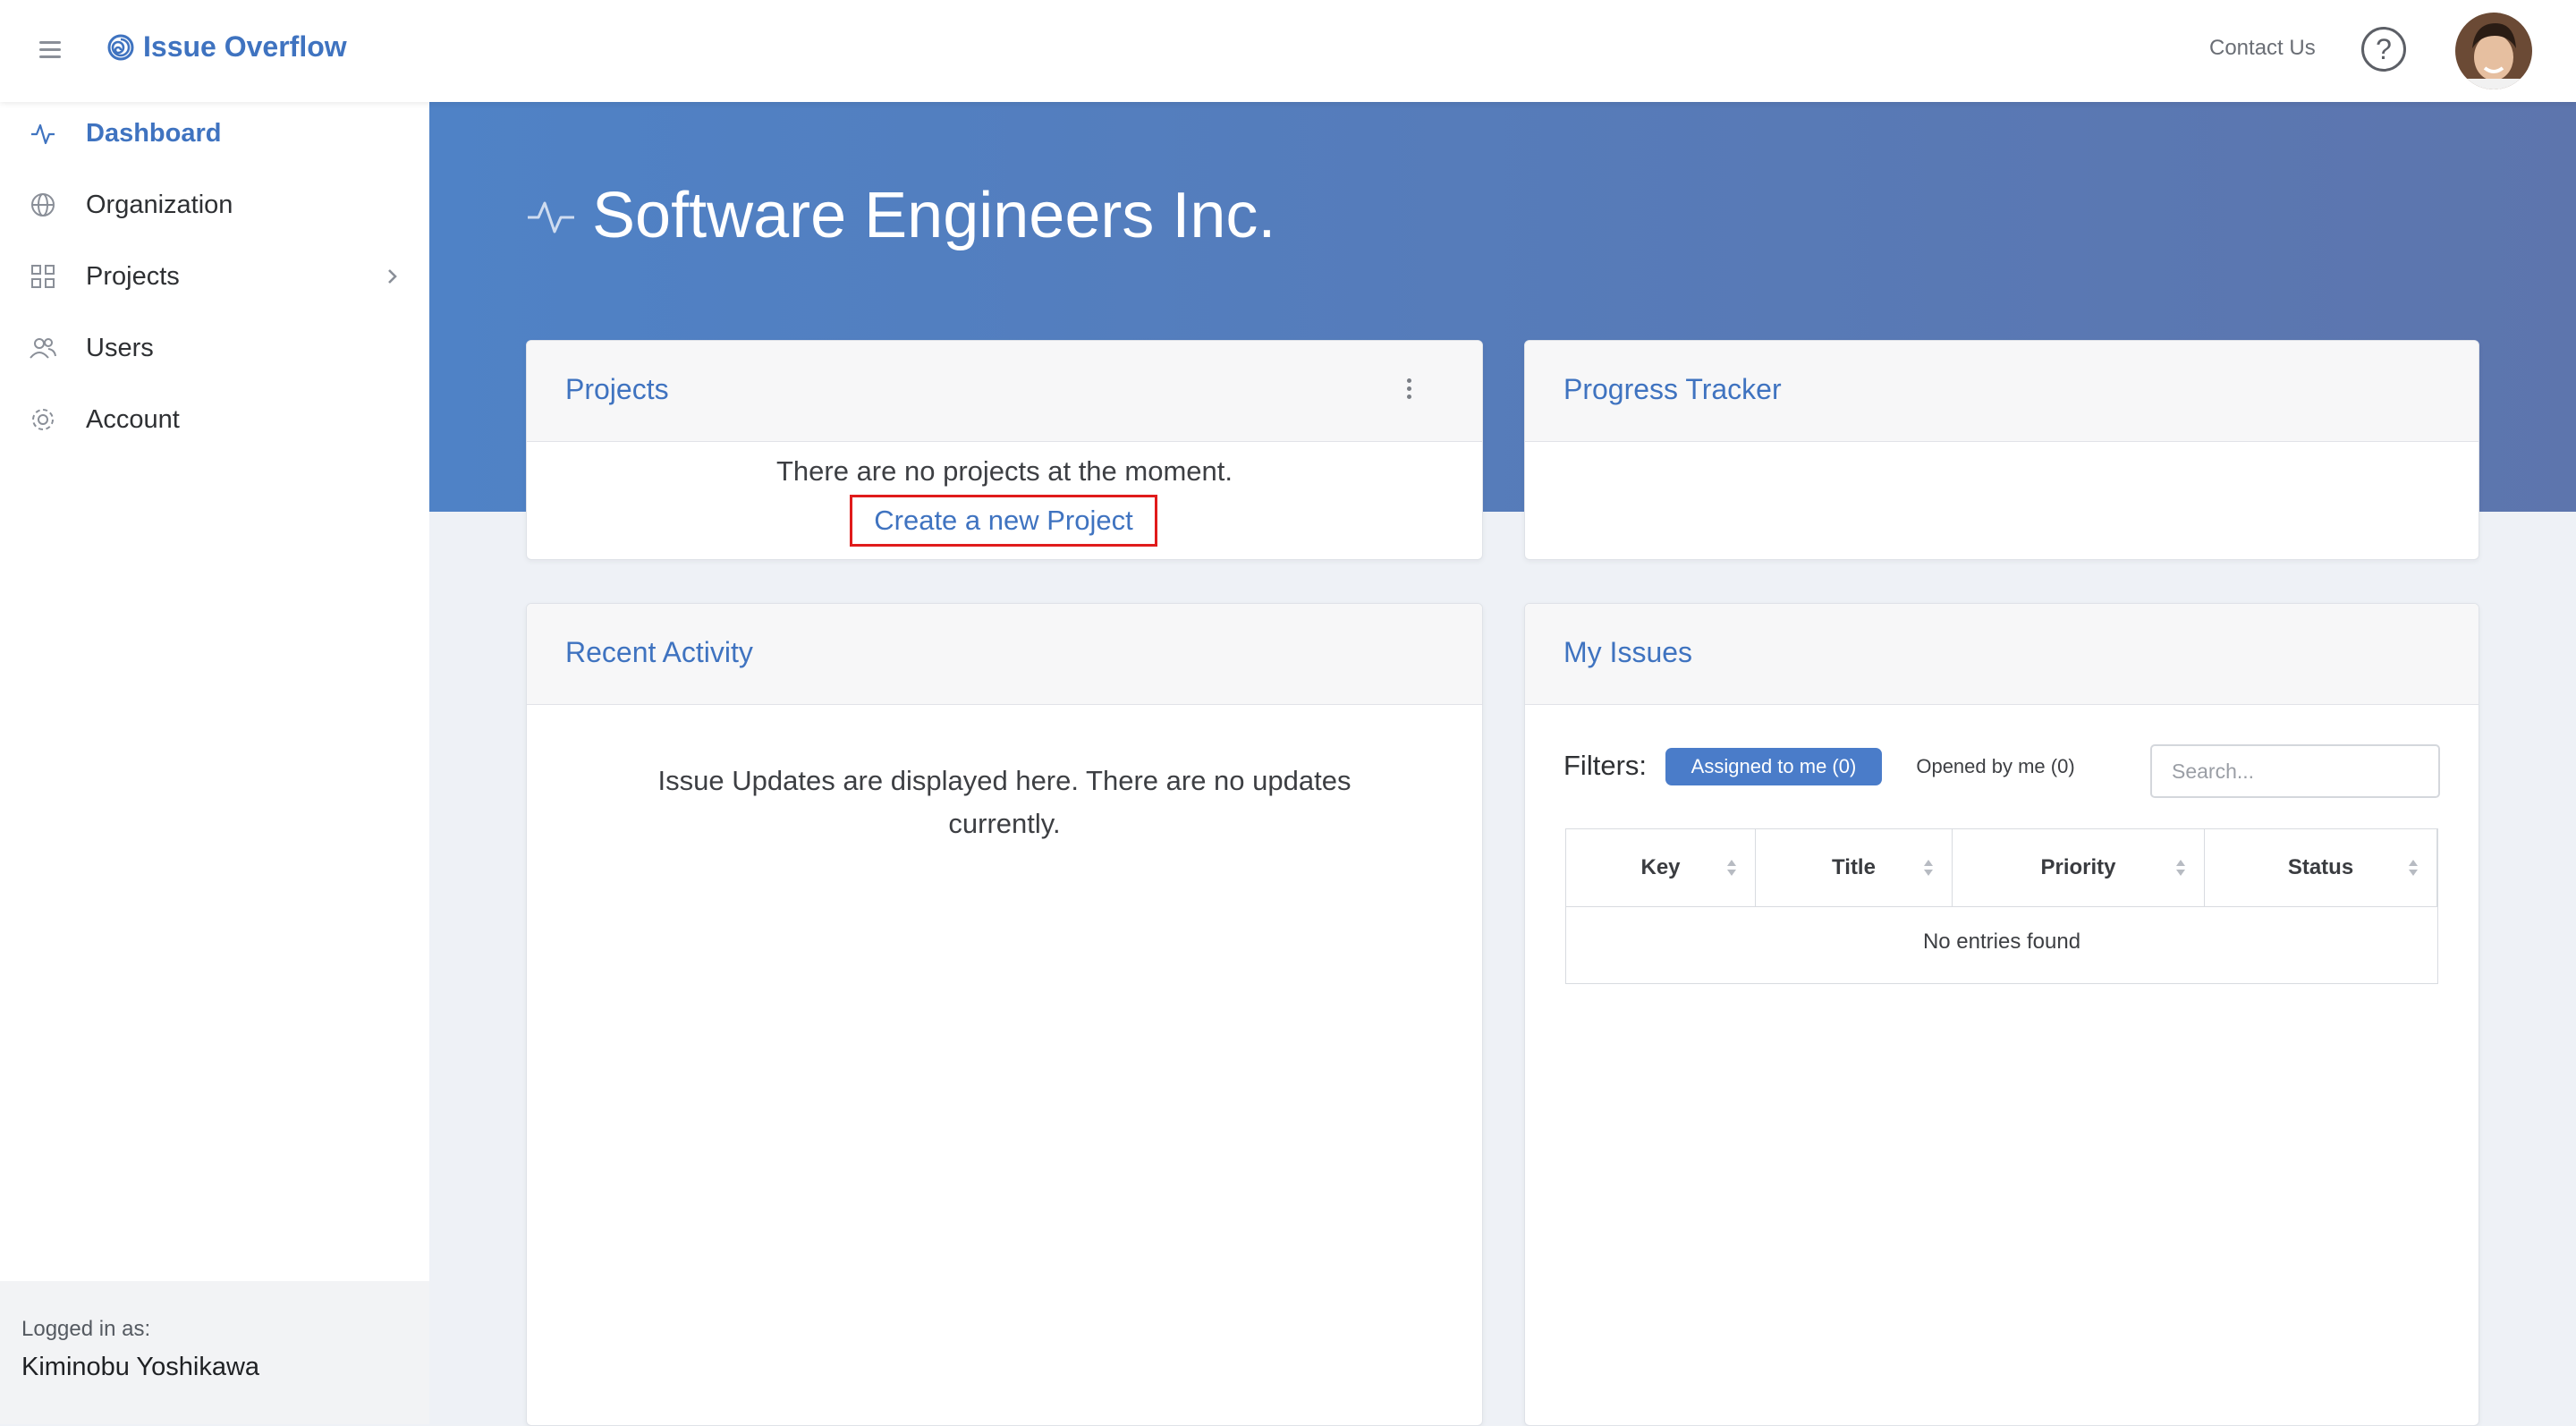  What do you see at coordinates (1773, 767) in the screenshot?
I see `filter-assigned-button: Assigned to me (0)` at bounding box center [1773, 767].